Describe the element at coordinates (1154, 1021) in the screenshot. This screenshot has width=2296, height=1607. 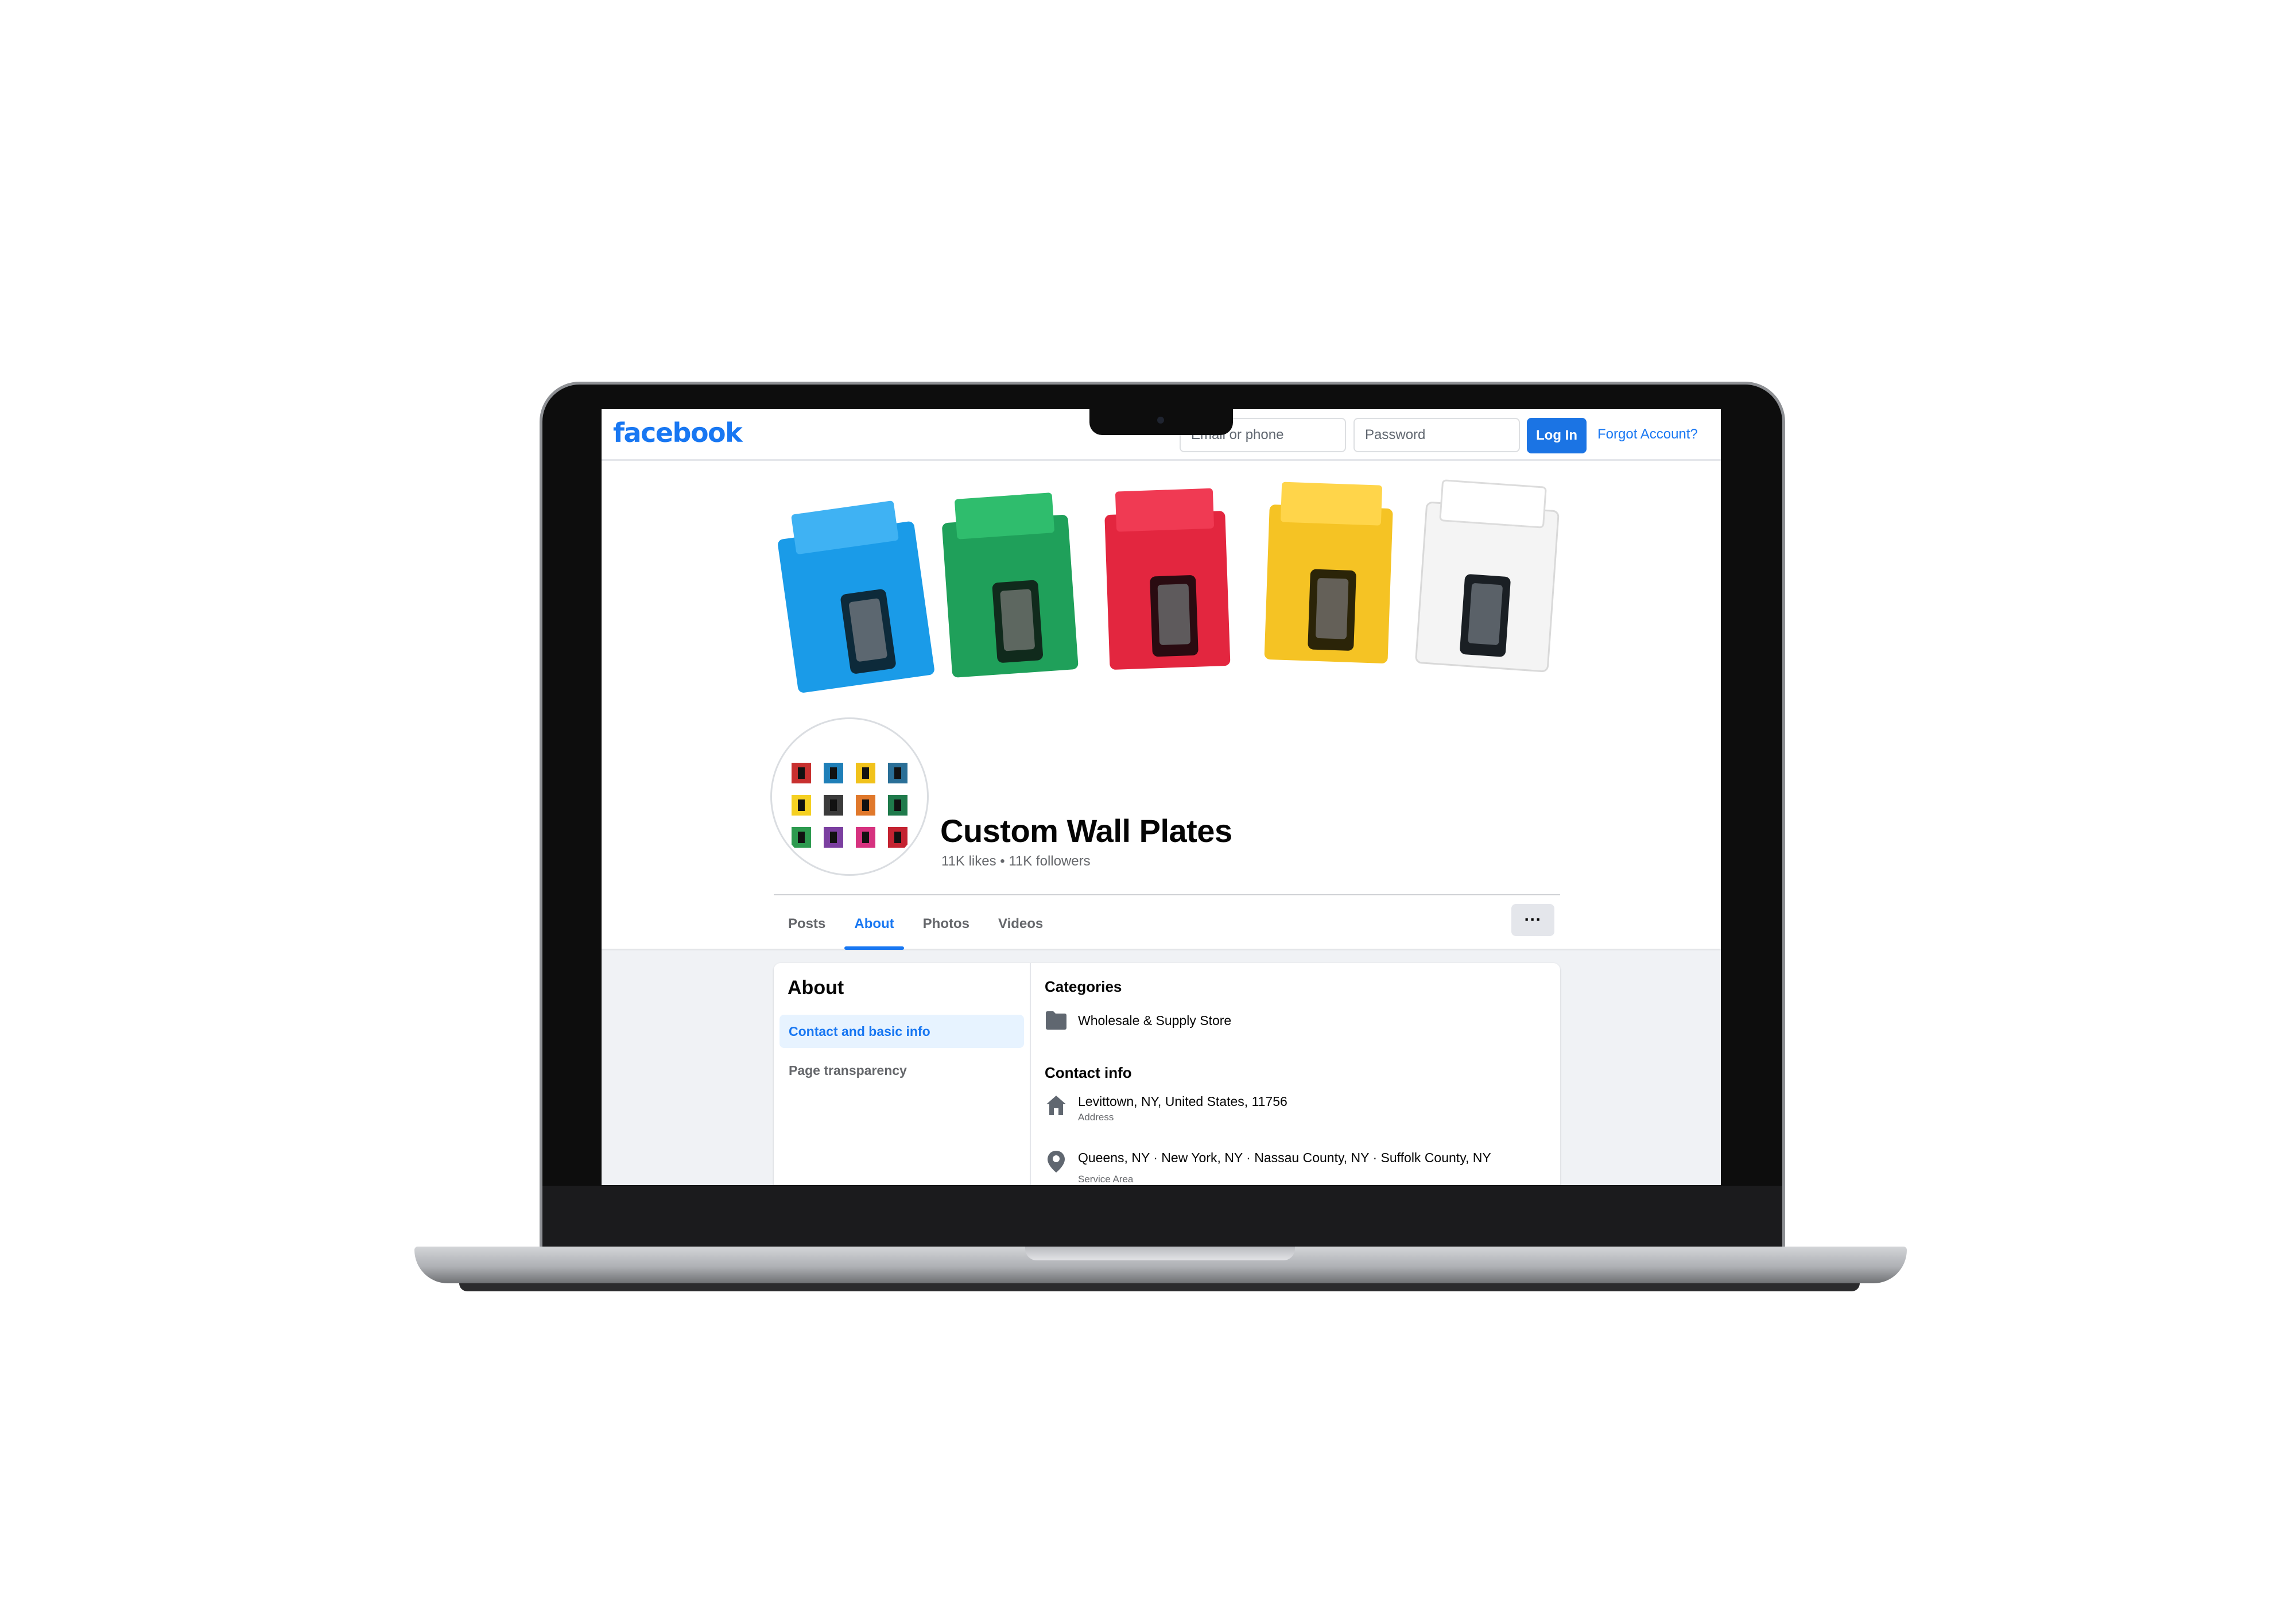
I see `category-value: Wholesale & Supply Store` at that location.